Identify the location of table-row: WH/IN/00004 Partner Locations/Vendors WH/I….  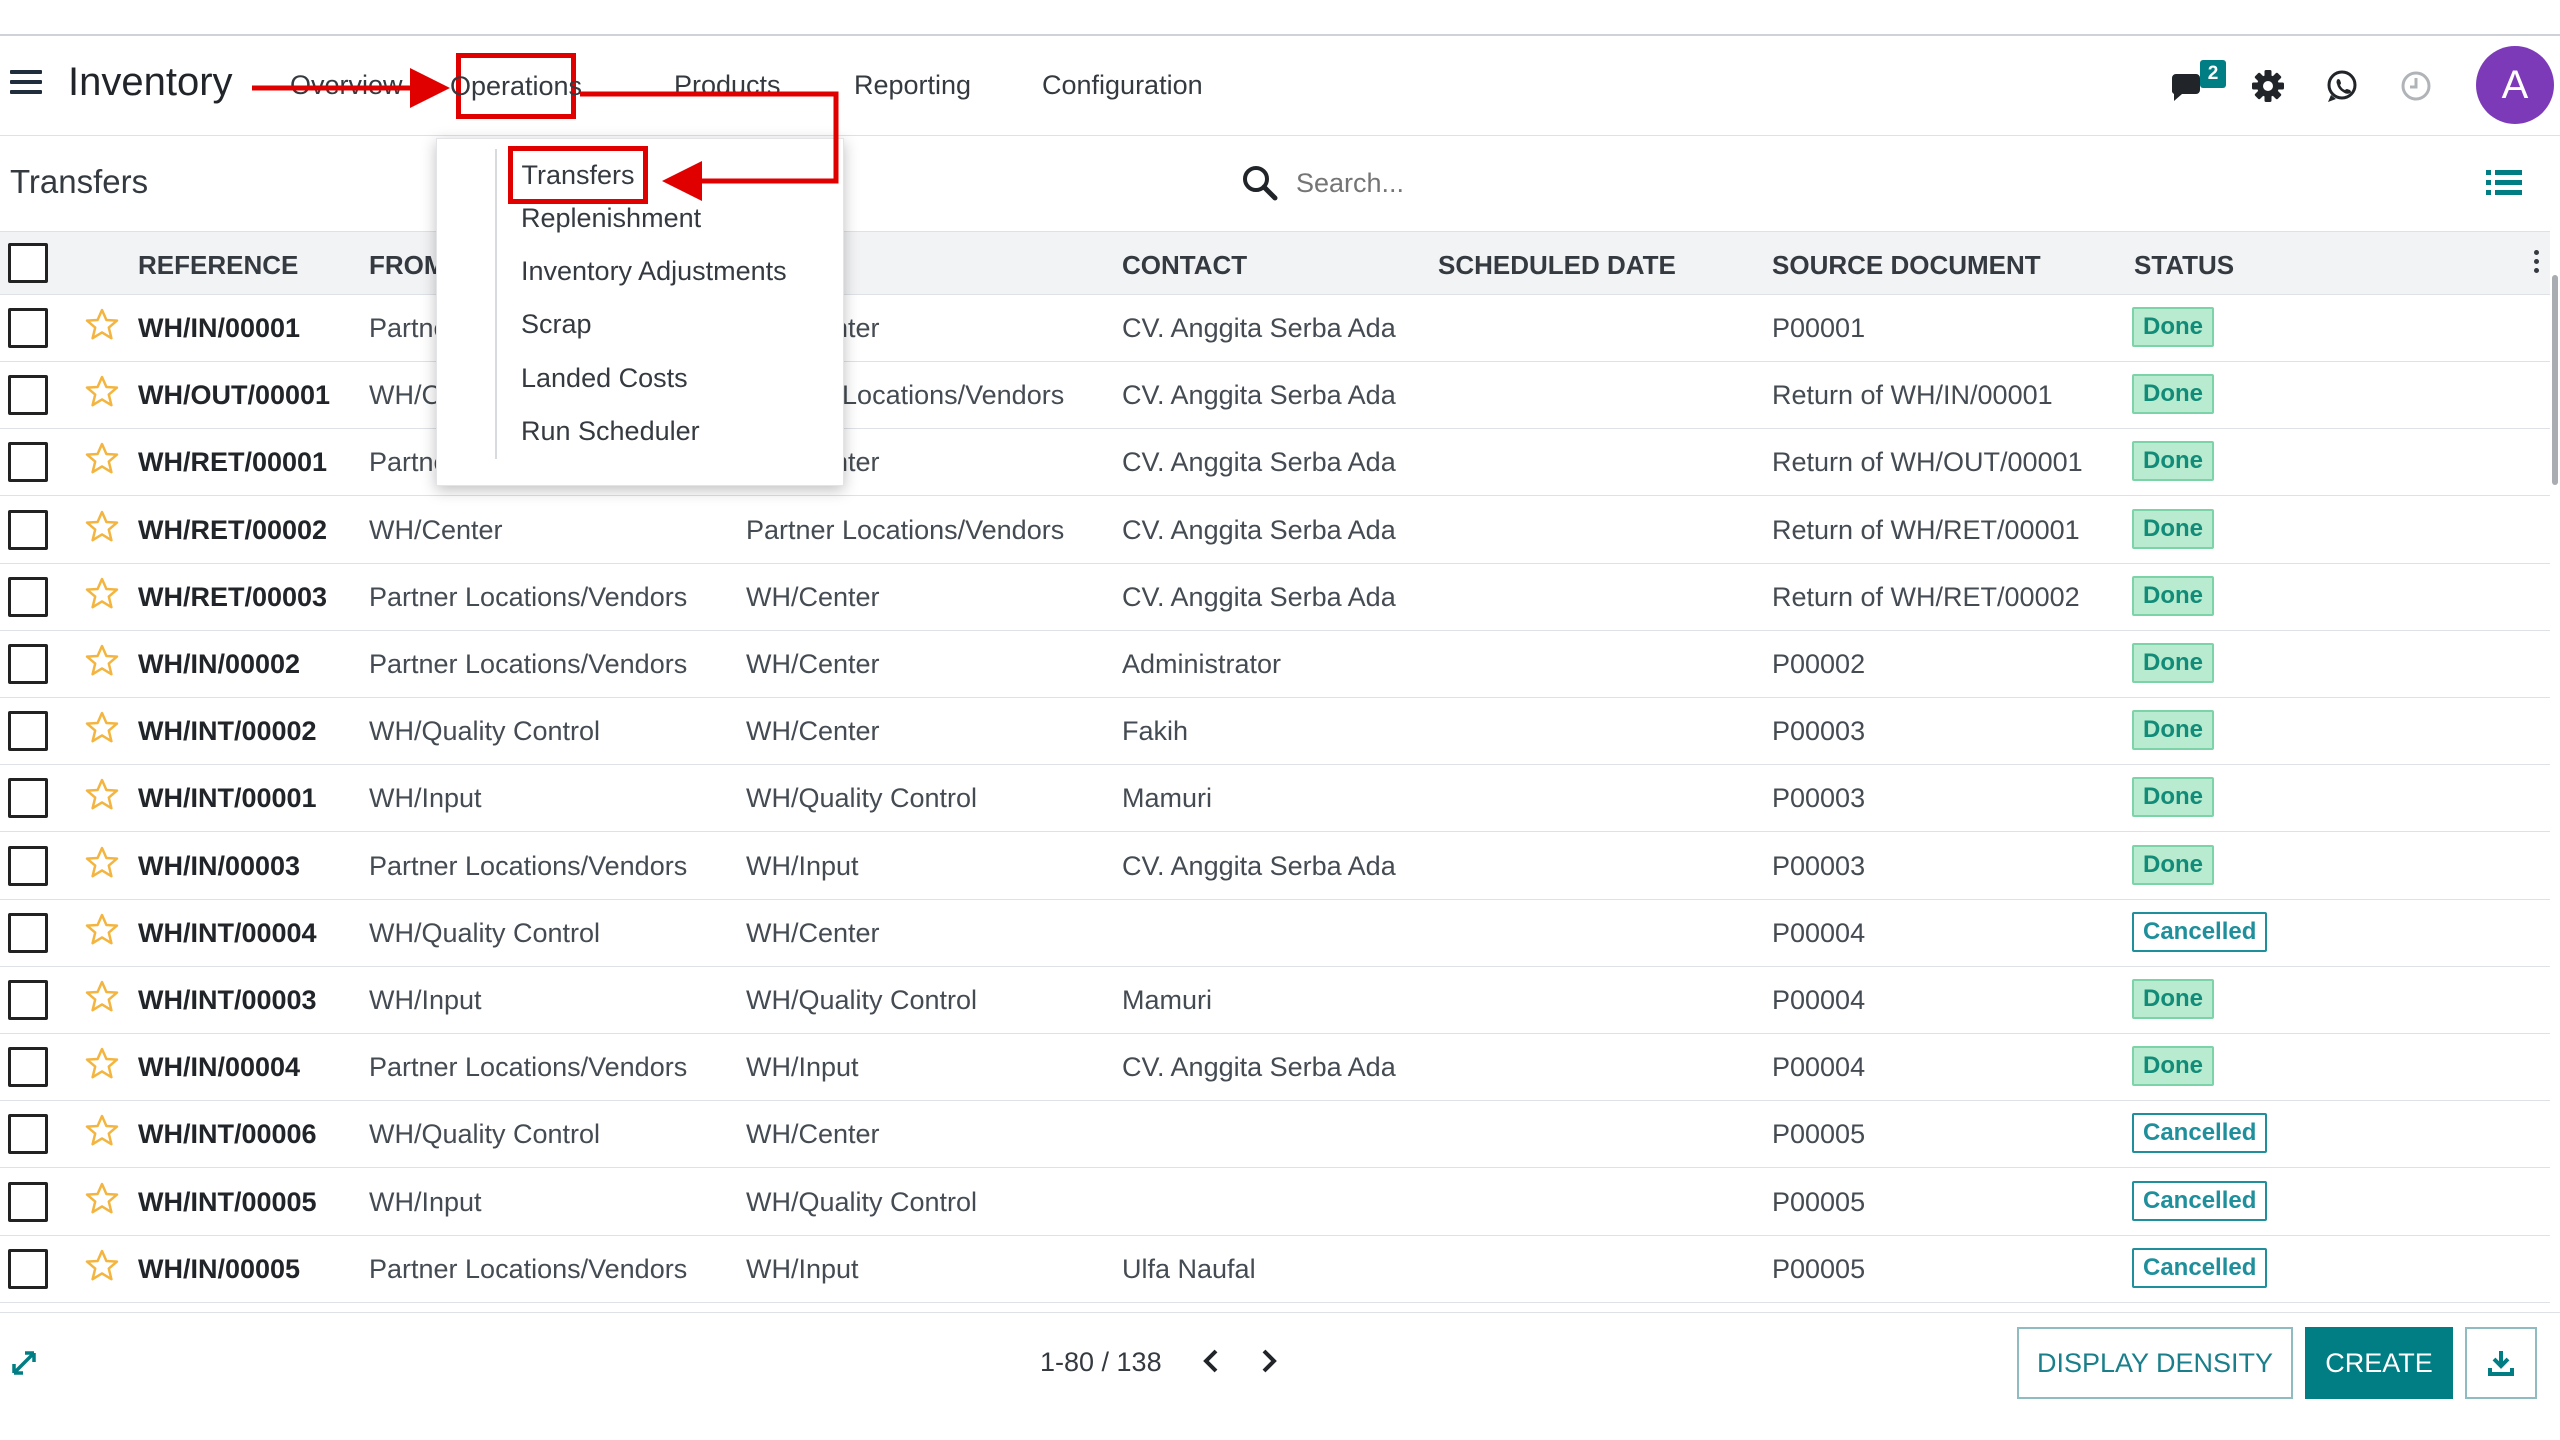
(1275, 1068).